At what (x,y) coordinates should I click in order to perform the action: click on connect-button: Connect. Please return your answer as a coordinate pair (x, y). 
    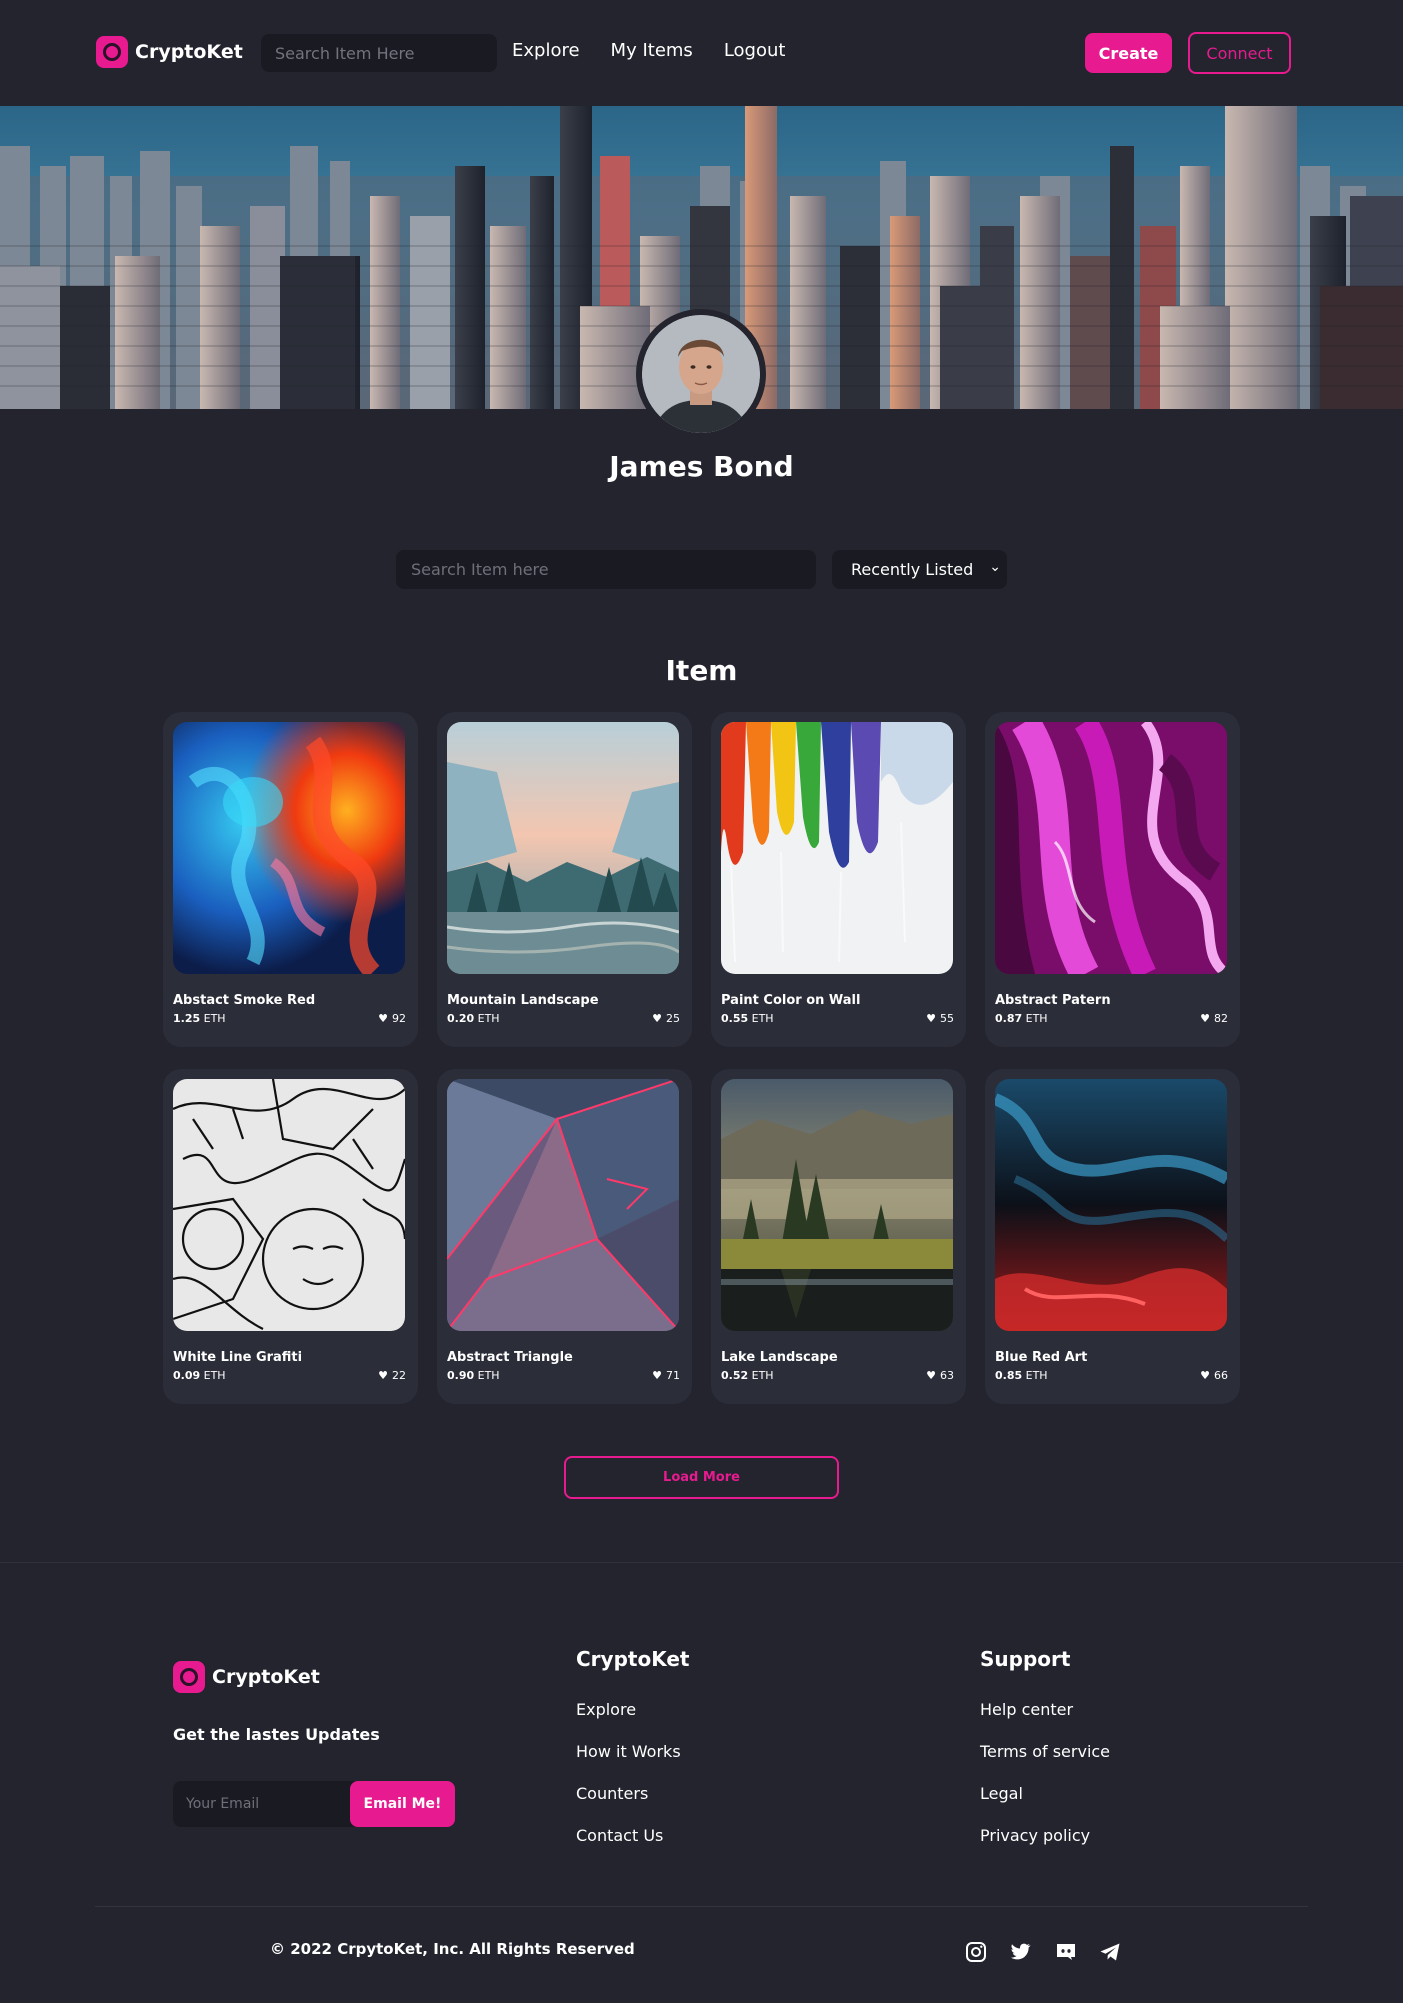
    Looking at the image, I should click on (1239, 53).